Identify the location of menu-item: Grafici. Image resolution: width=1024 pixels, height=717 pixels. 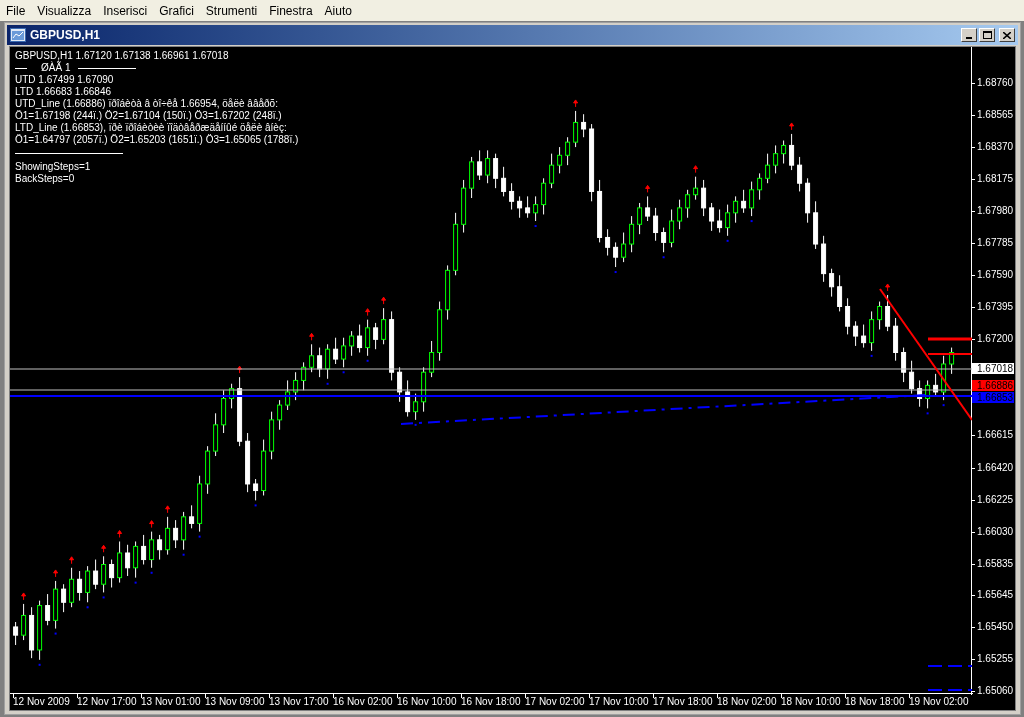
(176, 12).